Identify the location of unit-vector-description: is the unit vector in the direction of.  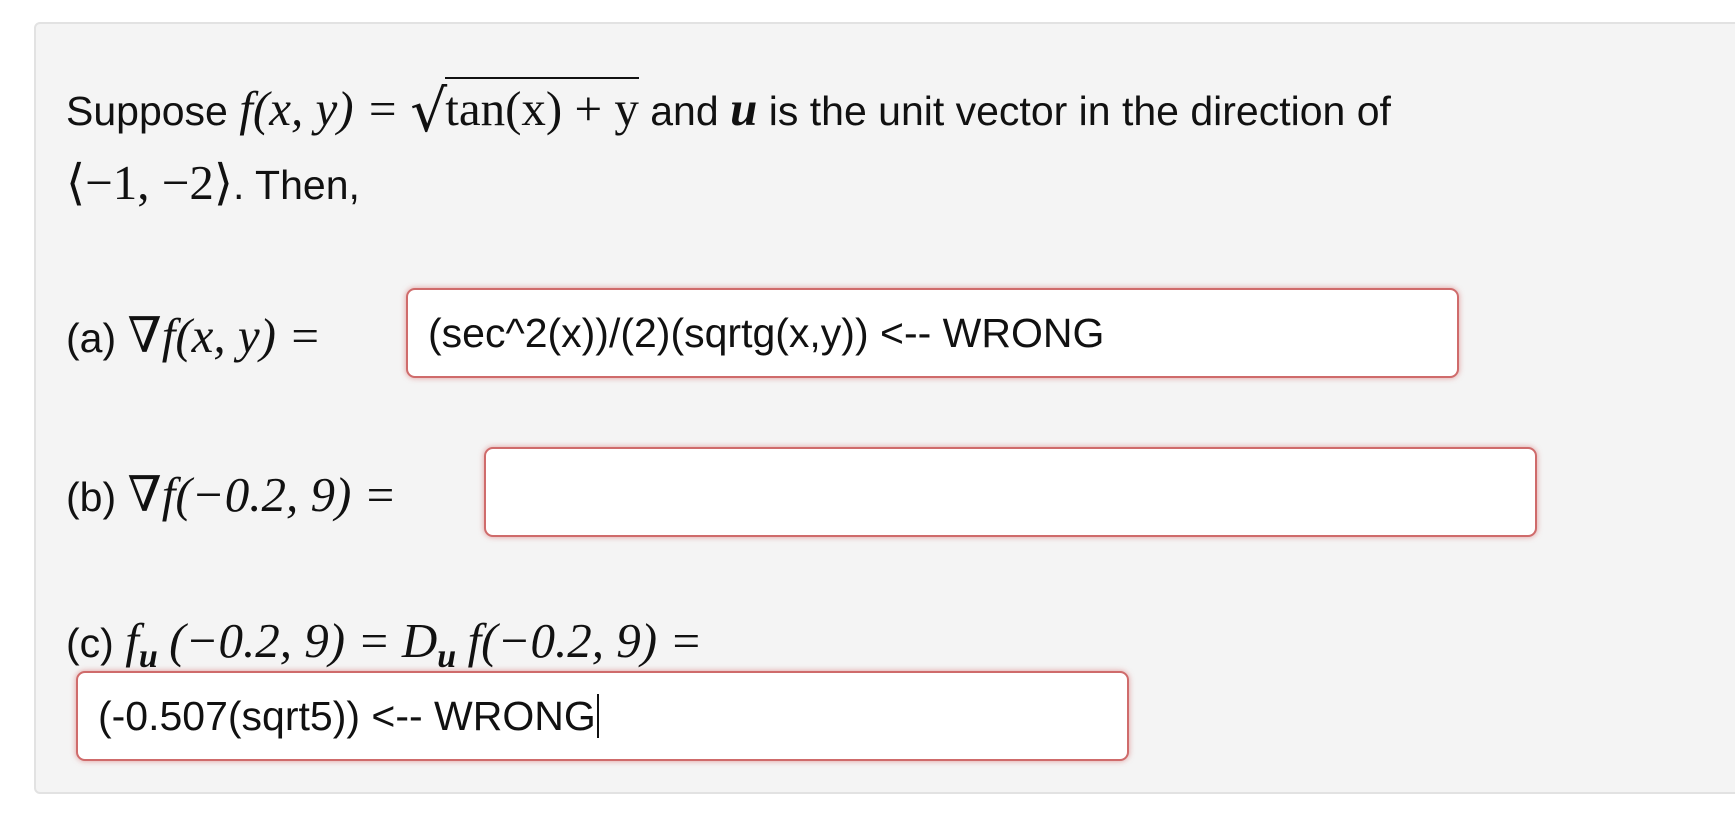
(1079, 111).